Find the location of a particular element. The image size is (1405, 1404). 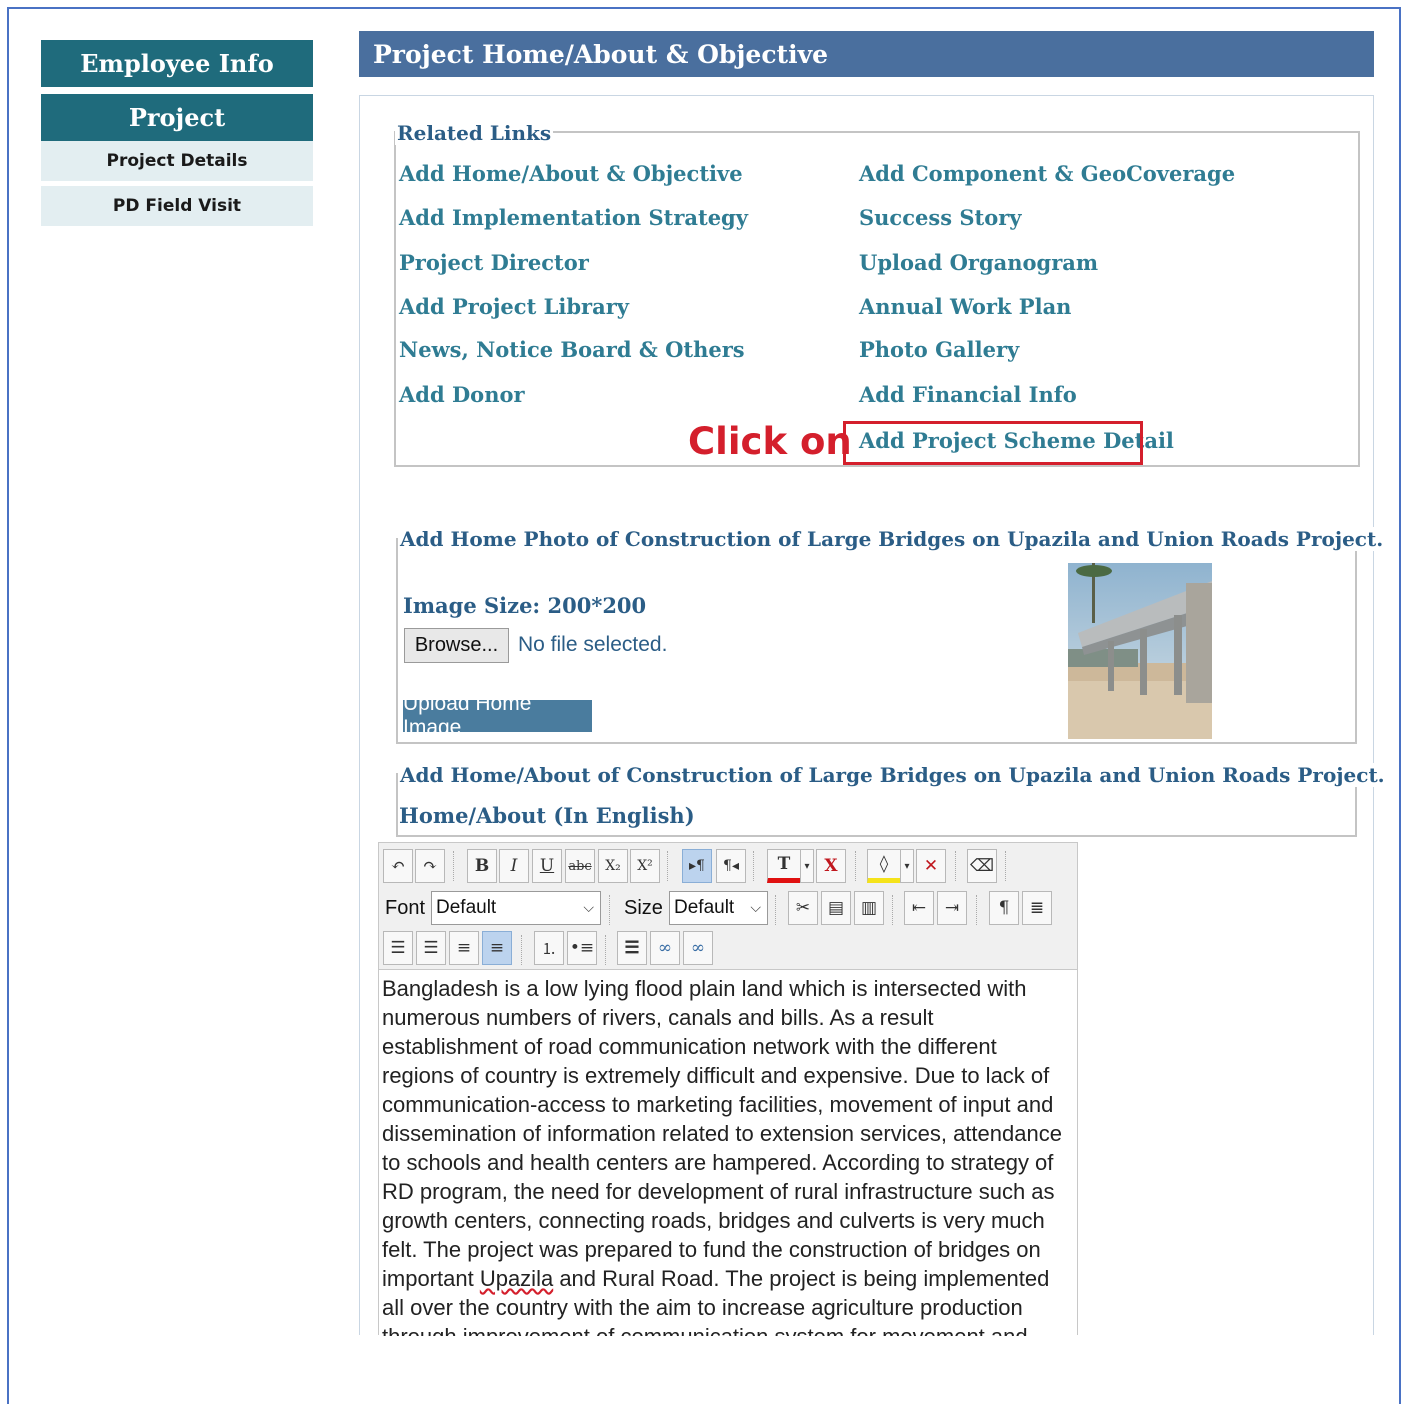

eraser-icon: ⌫ is located at coordinates (982, 866).